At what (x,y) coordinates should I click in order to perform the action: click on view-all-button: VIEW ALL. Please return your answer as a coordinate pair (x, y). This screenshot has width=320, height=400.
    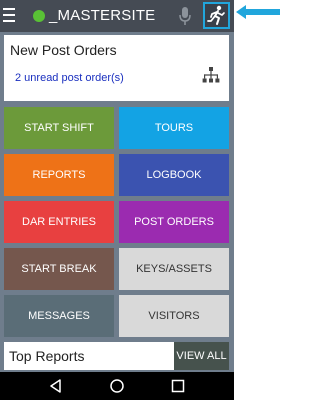
    Looking at the image, I should click on (201, 356).